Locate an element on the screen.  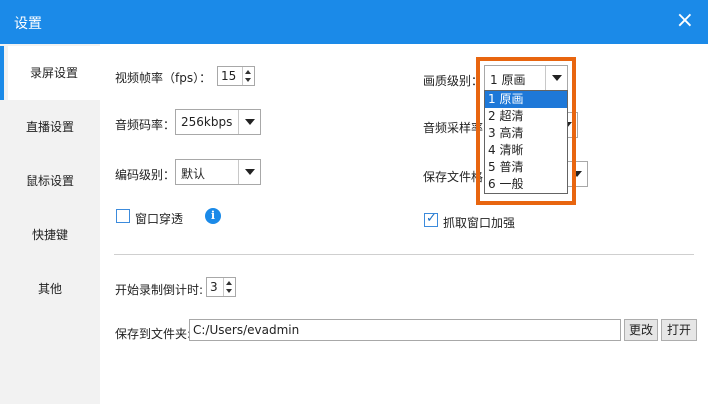
sidebar-item-live-settings: 直播设置 is located at coordinates (50, 127).